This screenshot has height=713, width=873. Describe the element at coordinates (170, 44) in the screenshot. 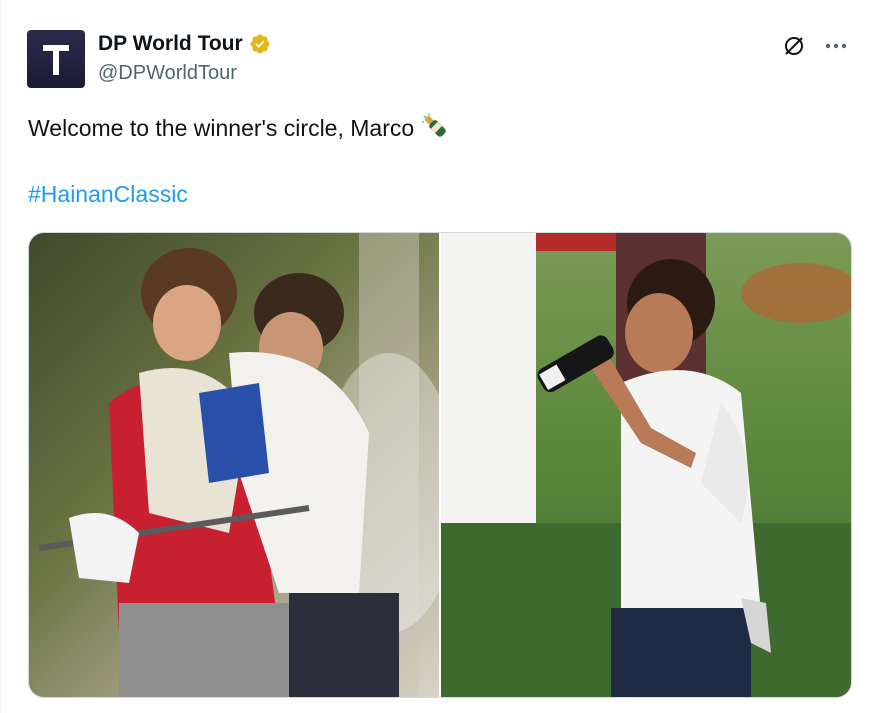

I see `author-display-name: DP World Tour` at that location.